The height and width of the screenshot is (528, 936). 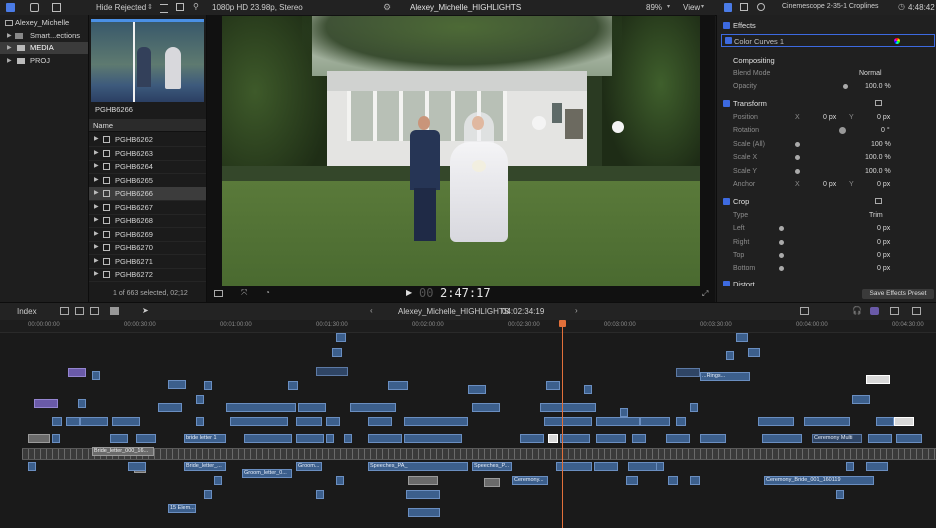 I want to click on scale-y-value: 100.0 %, so click(x=878, y=171).